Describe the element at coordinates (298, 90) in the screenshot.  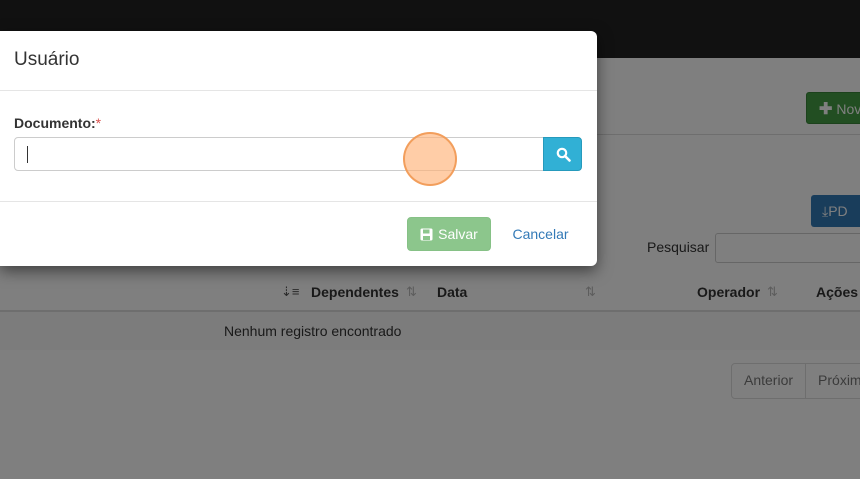
I see `modal-header-divider` at that location.